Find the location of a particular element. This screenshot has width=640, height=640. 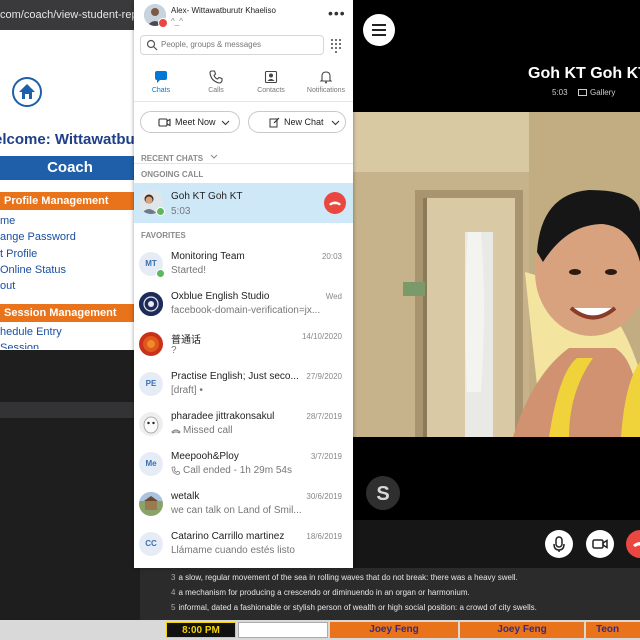

profile-mood: ^_^ is located at coordinates (177, 21).